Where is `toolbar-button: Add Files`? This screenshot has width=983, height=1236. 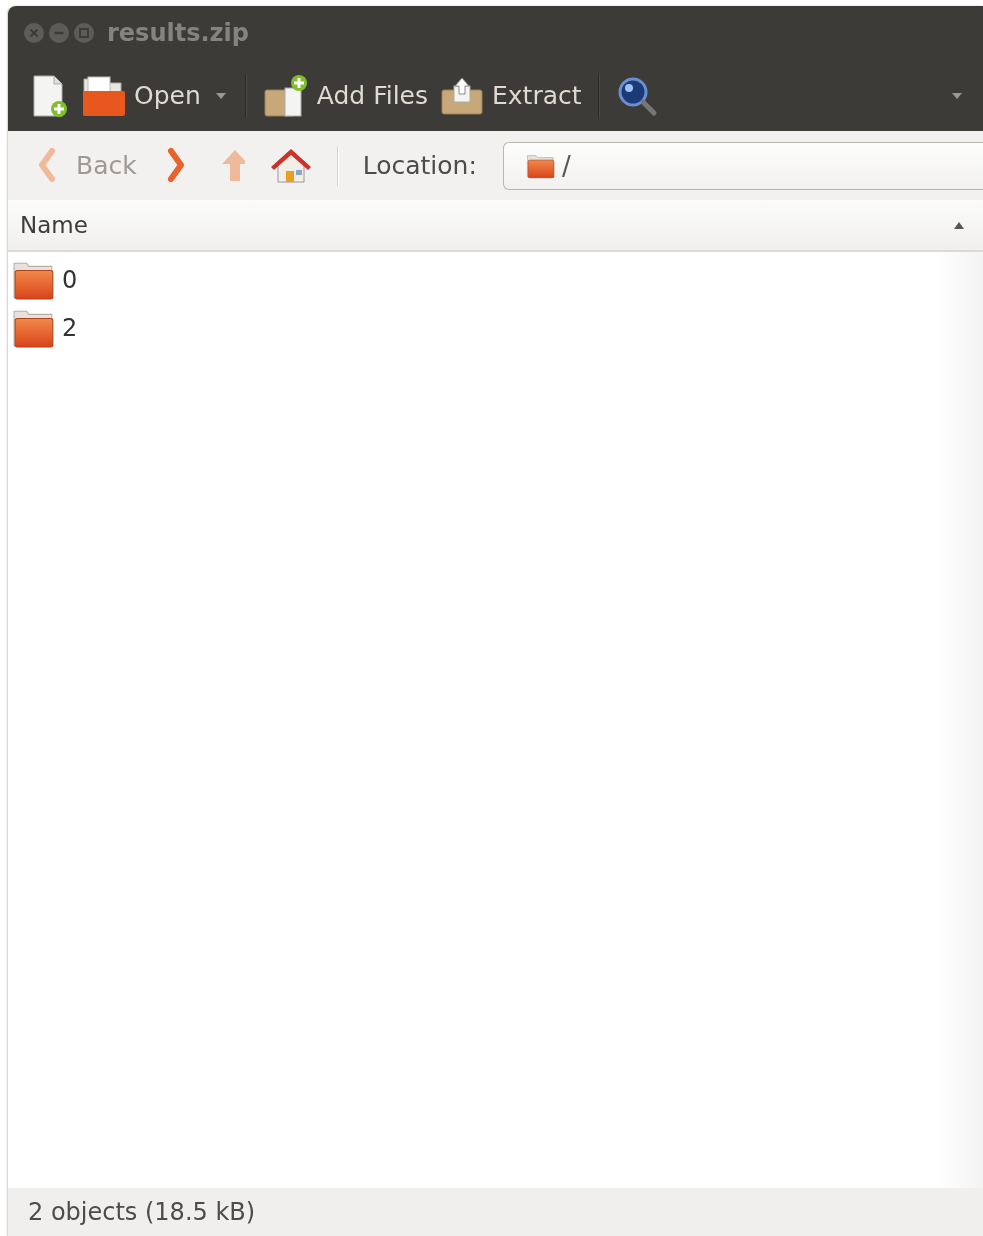 toolbar-button: Add Files is located at coordinates (345, 95).